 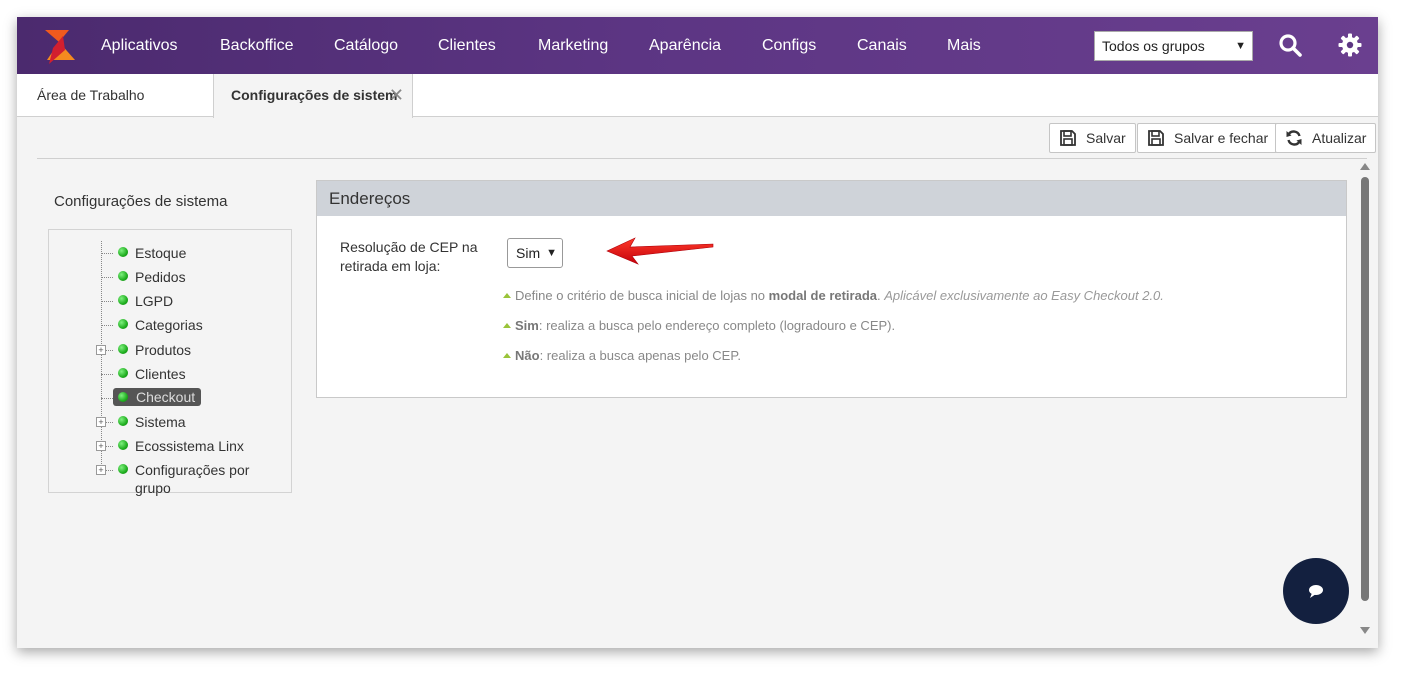 What do you see at coordinates (1350, 45) in the screenshot?
I see `gear-icon` at bounding box center [1350, 45].